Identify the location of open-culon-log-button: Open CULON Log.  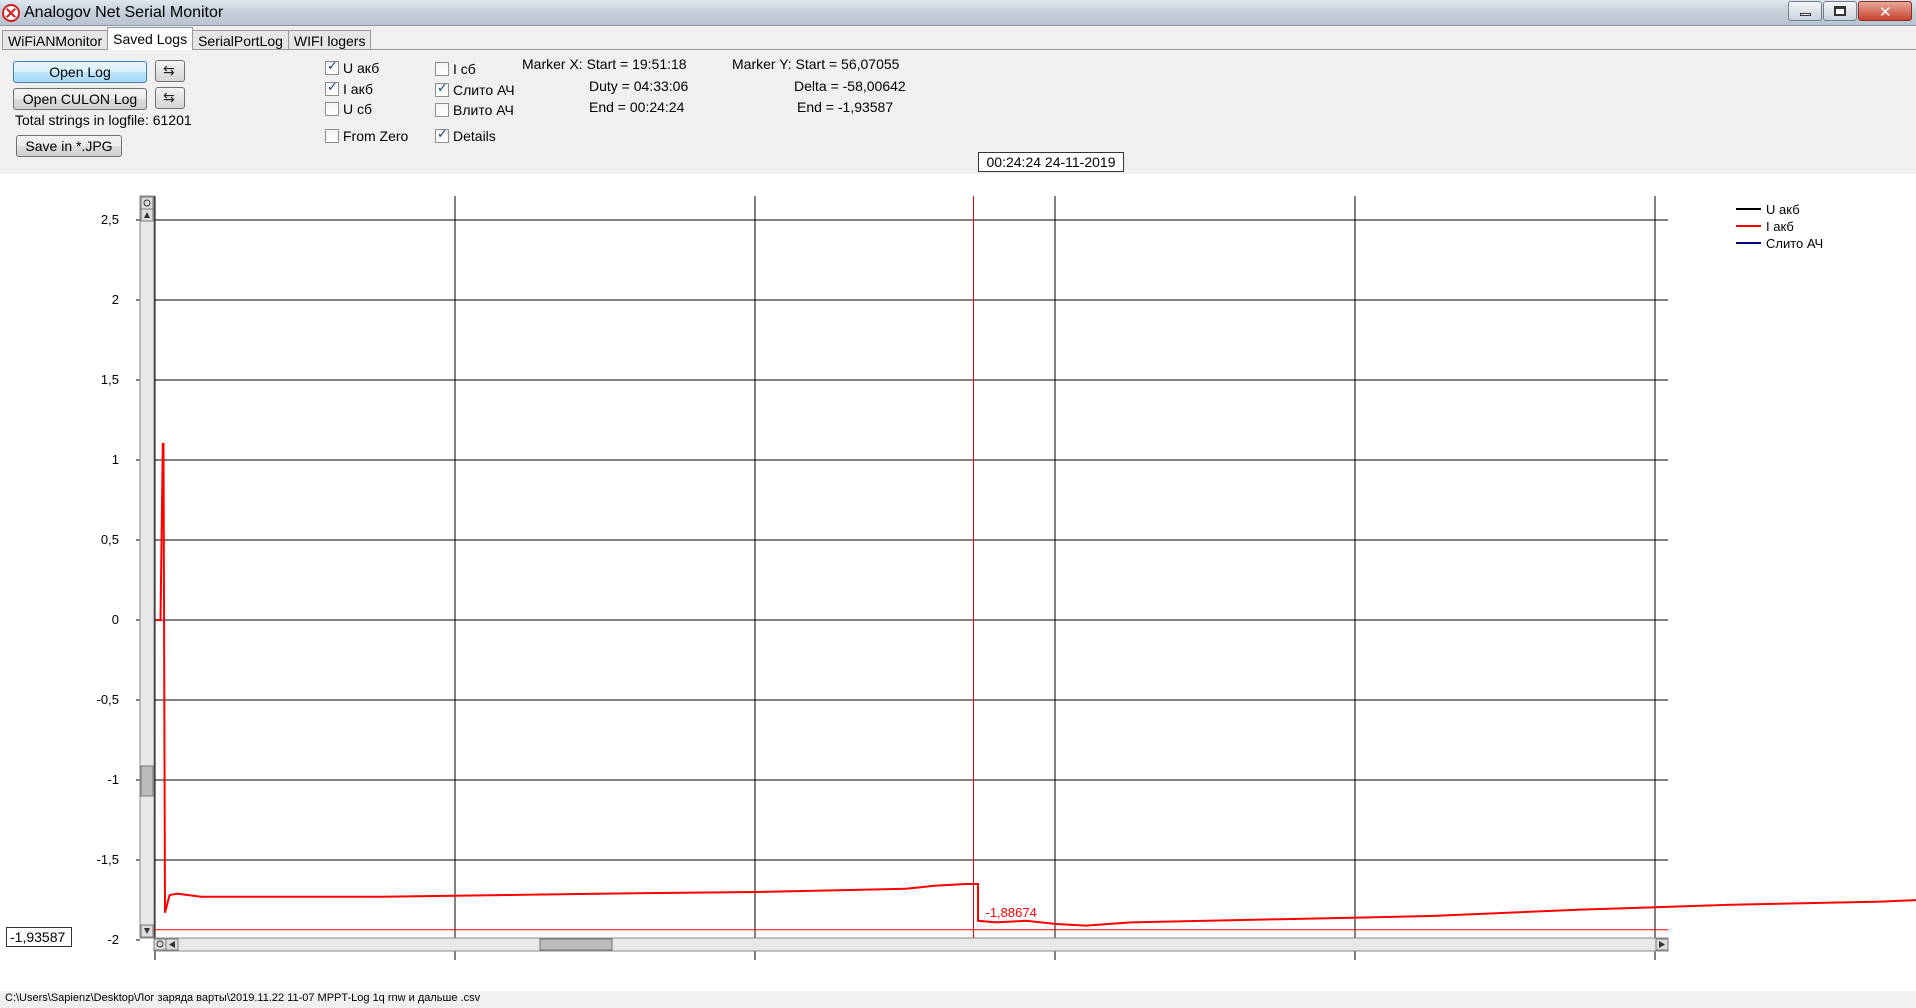
(80, 99).